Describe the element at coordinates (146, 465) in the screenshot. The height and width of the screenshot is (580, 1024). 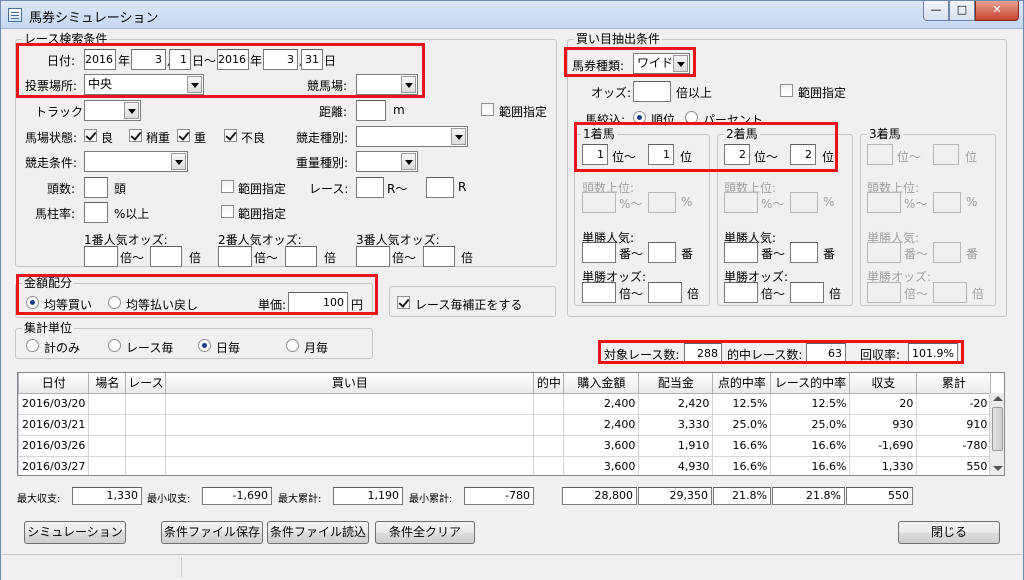
I see `cell-race` at that location.